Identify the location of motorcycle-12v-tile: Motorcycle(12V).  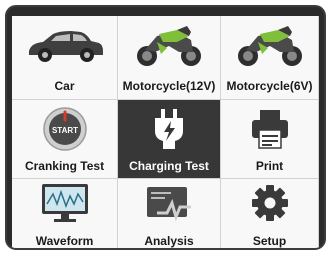
(169, 58).